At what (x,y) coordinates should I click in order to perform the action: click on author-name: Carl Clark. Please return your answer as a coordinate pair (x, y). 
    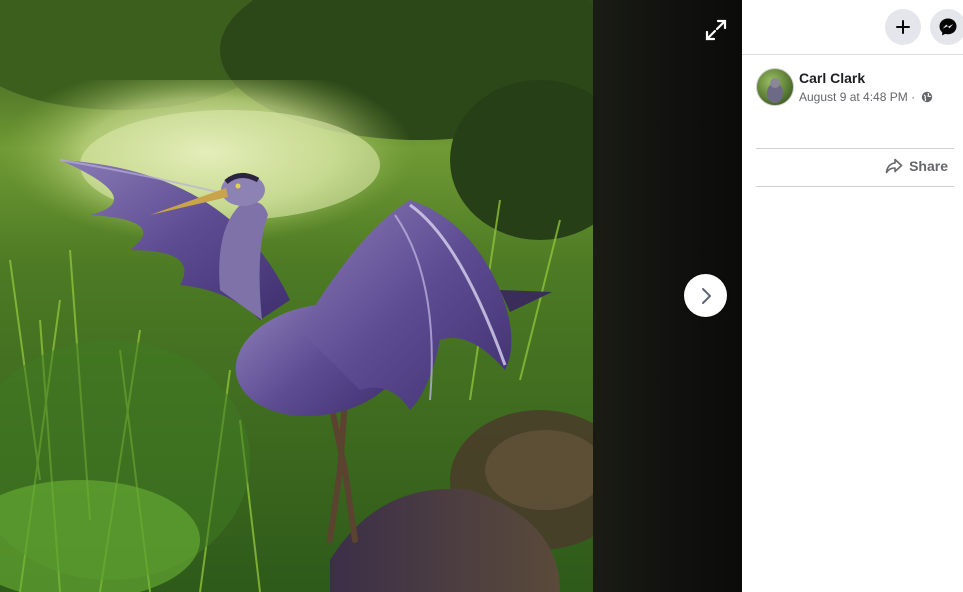
    Looking at the image, I should click on (832, 78).